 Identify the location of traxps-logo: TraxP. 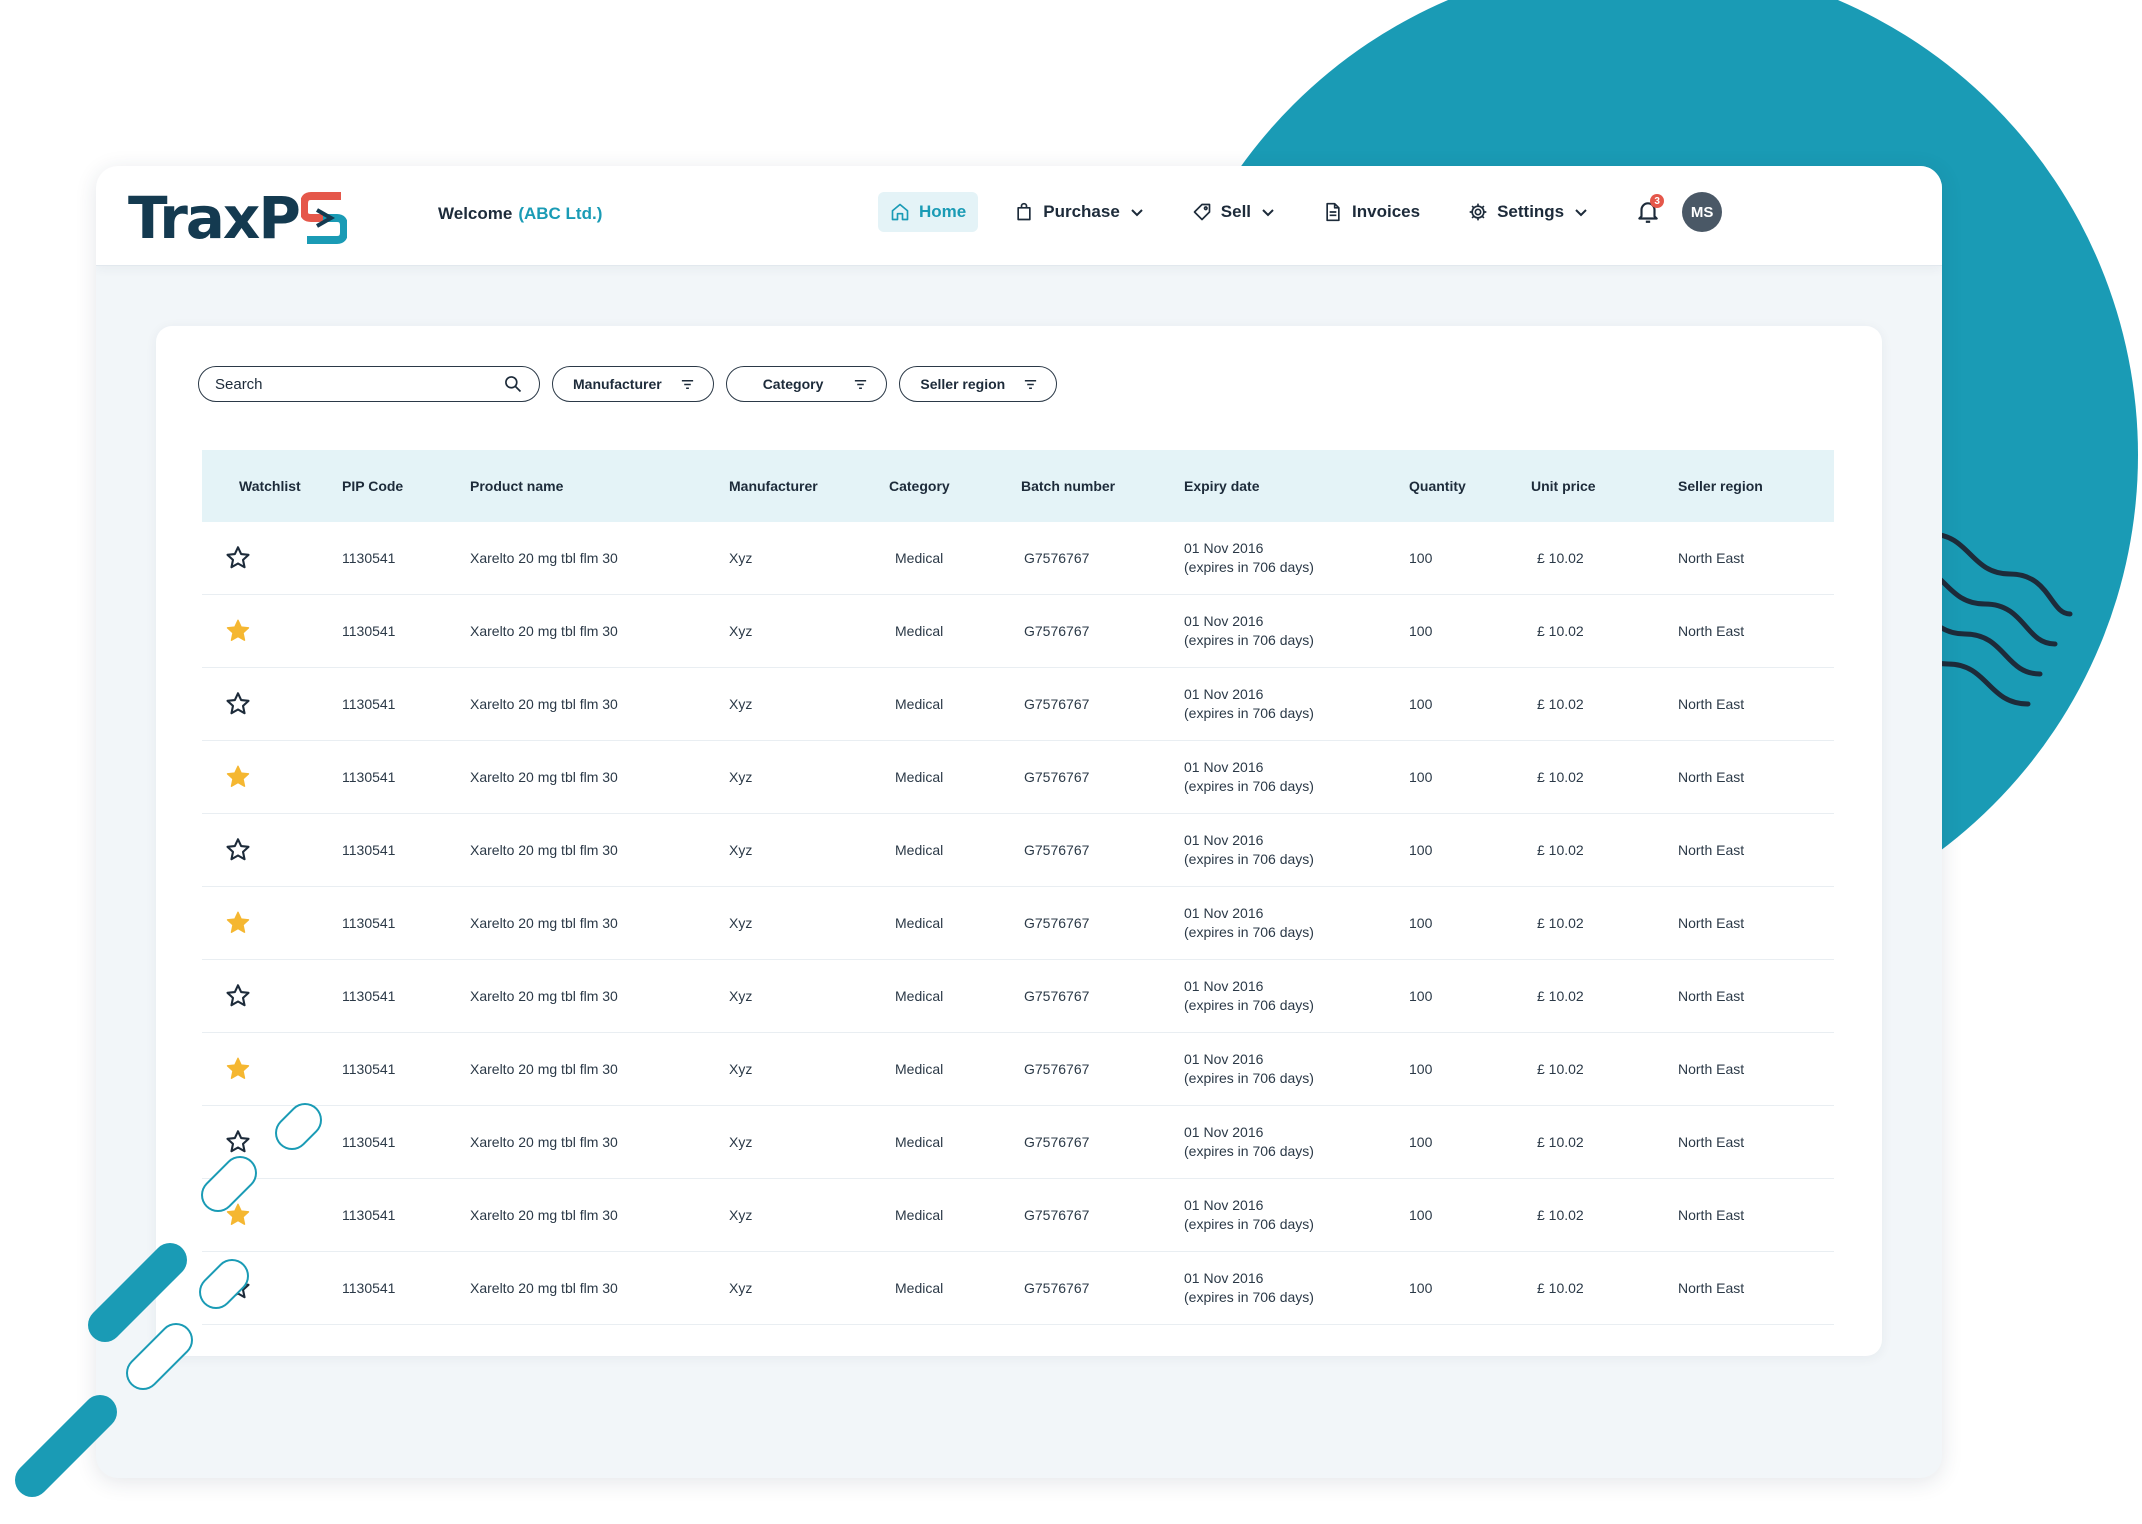
(237, 218).